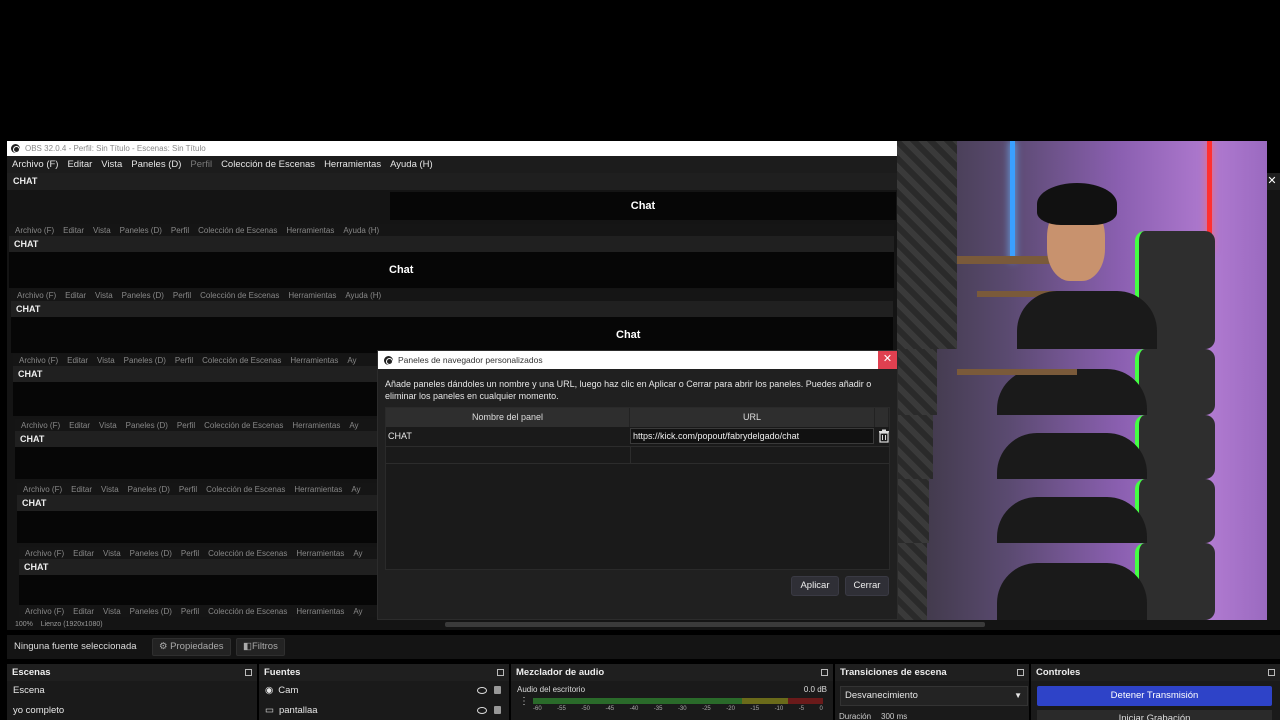 This screenshot has height=720, width=1280. Describe the element at coordinates (24, 624) in the screenshot. I see `zoom-level: 100%` at that location.